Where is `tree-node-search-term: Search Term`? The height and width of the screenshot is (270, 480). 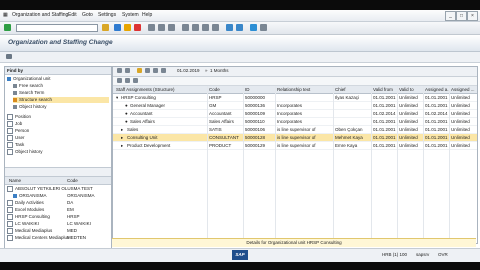 tree-node-search-term: Search Term is located at coordinates (28, 93).